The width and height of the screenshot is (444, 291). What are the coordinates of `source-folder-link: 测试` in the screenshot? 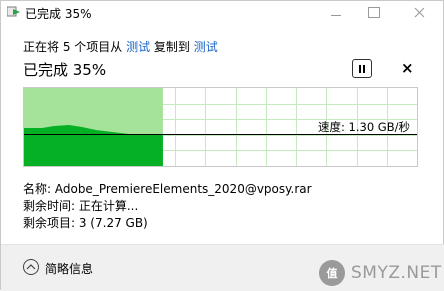 It's located at (138, 47).